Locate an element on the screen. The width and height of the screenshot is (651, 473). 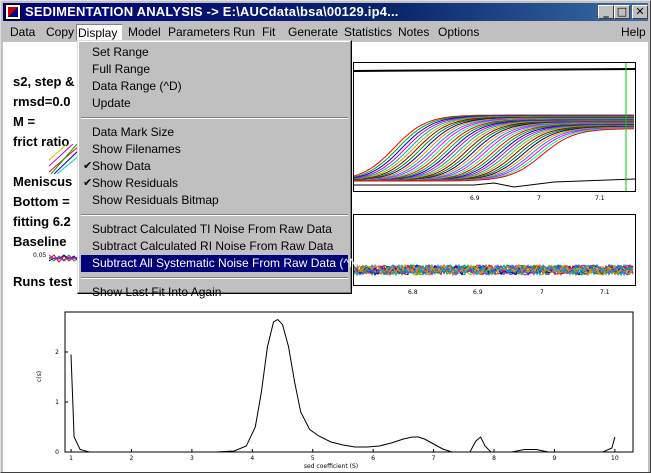
display-menu-item-label: Data Range (^D) is located at coordinates (137, 86).